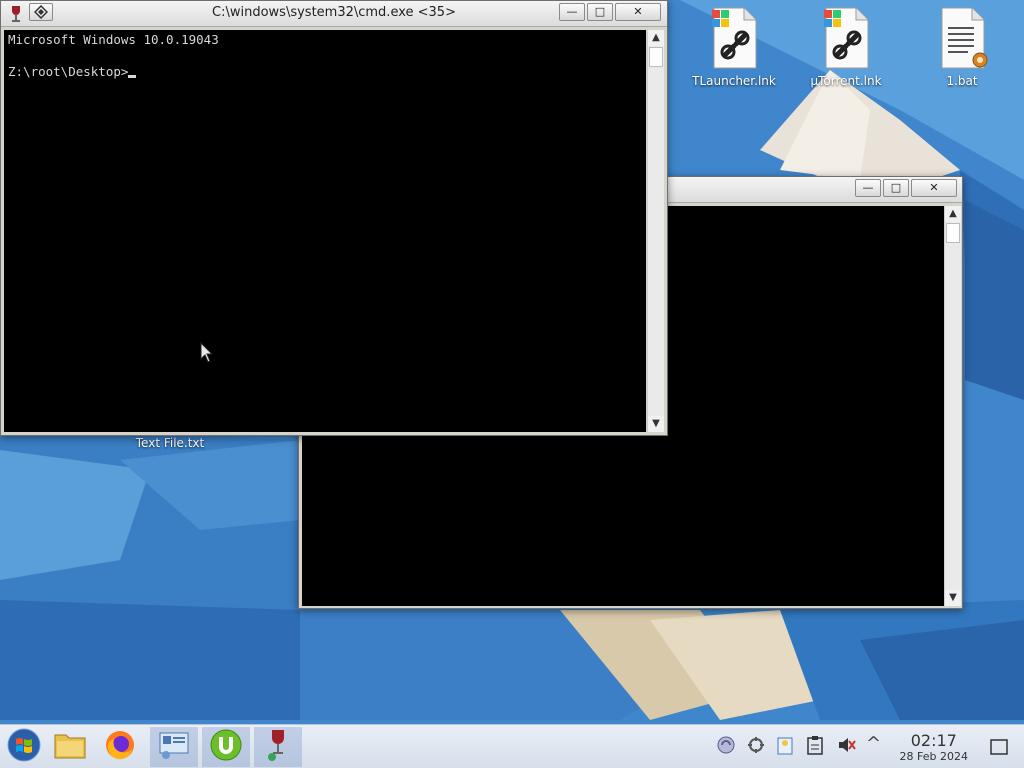  What do you see at coordinates (132, 76) in the screenshot?
I see `text-cursor` at bounding box center [132, 76].